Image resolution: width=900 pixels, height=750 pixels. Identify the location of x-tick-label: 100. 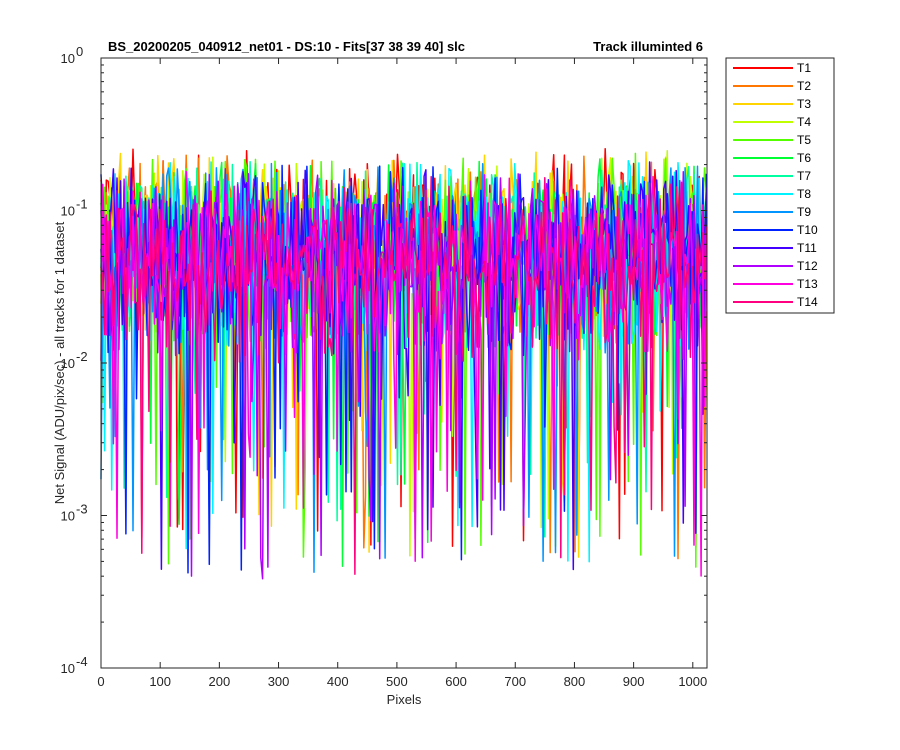
(160, 681).